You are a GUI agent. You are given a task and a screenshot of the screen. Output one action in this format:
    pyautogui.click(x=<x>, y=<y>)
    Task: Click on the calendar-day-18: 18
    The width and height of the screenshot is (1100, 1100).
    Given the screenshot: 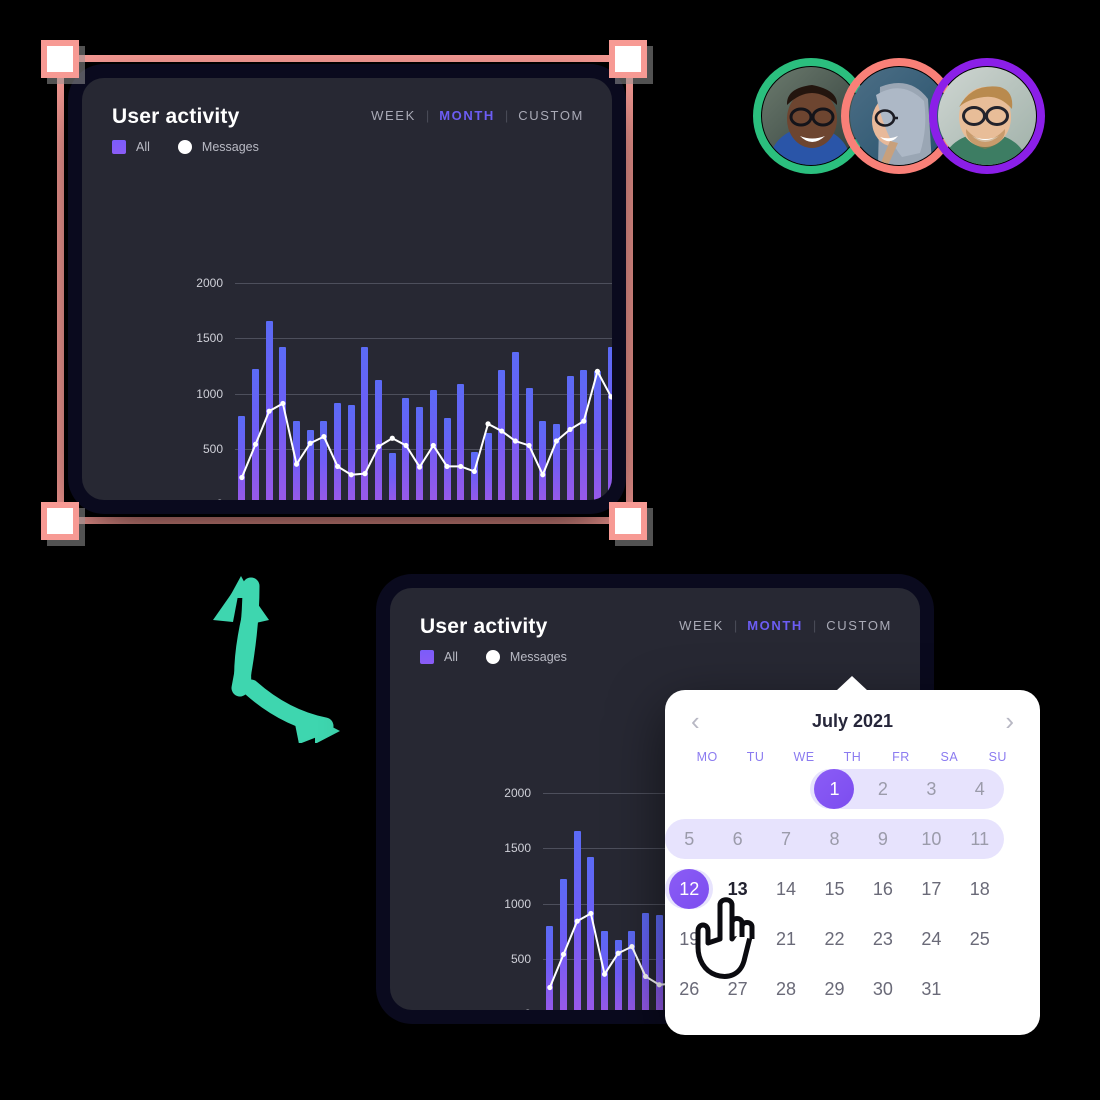 What is the action you would take?
    pyautogui.click(x=980, y=889)
    